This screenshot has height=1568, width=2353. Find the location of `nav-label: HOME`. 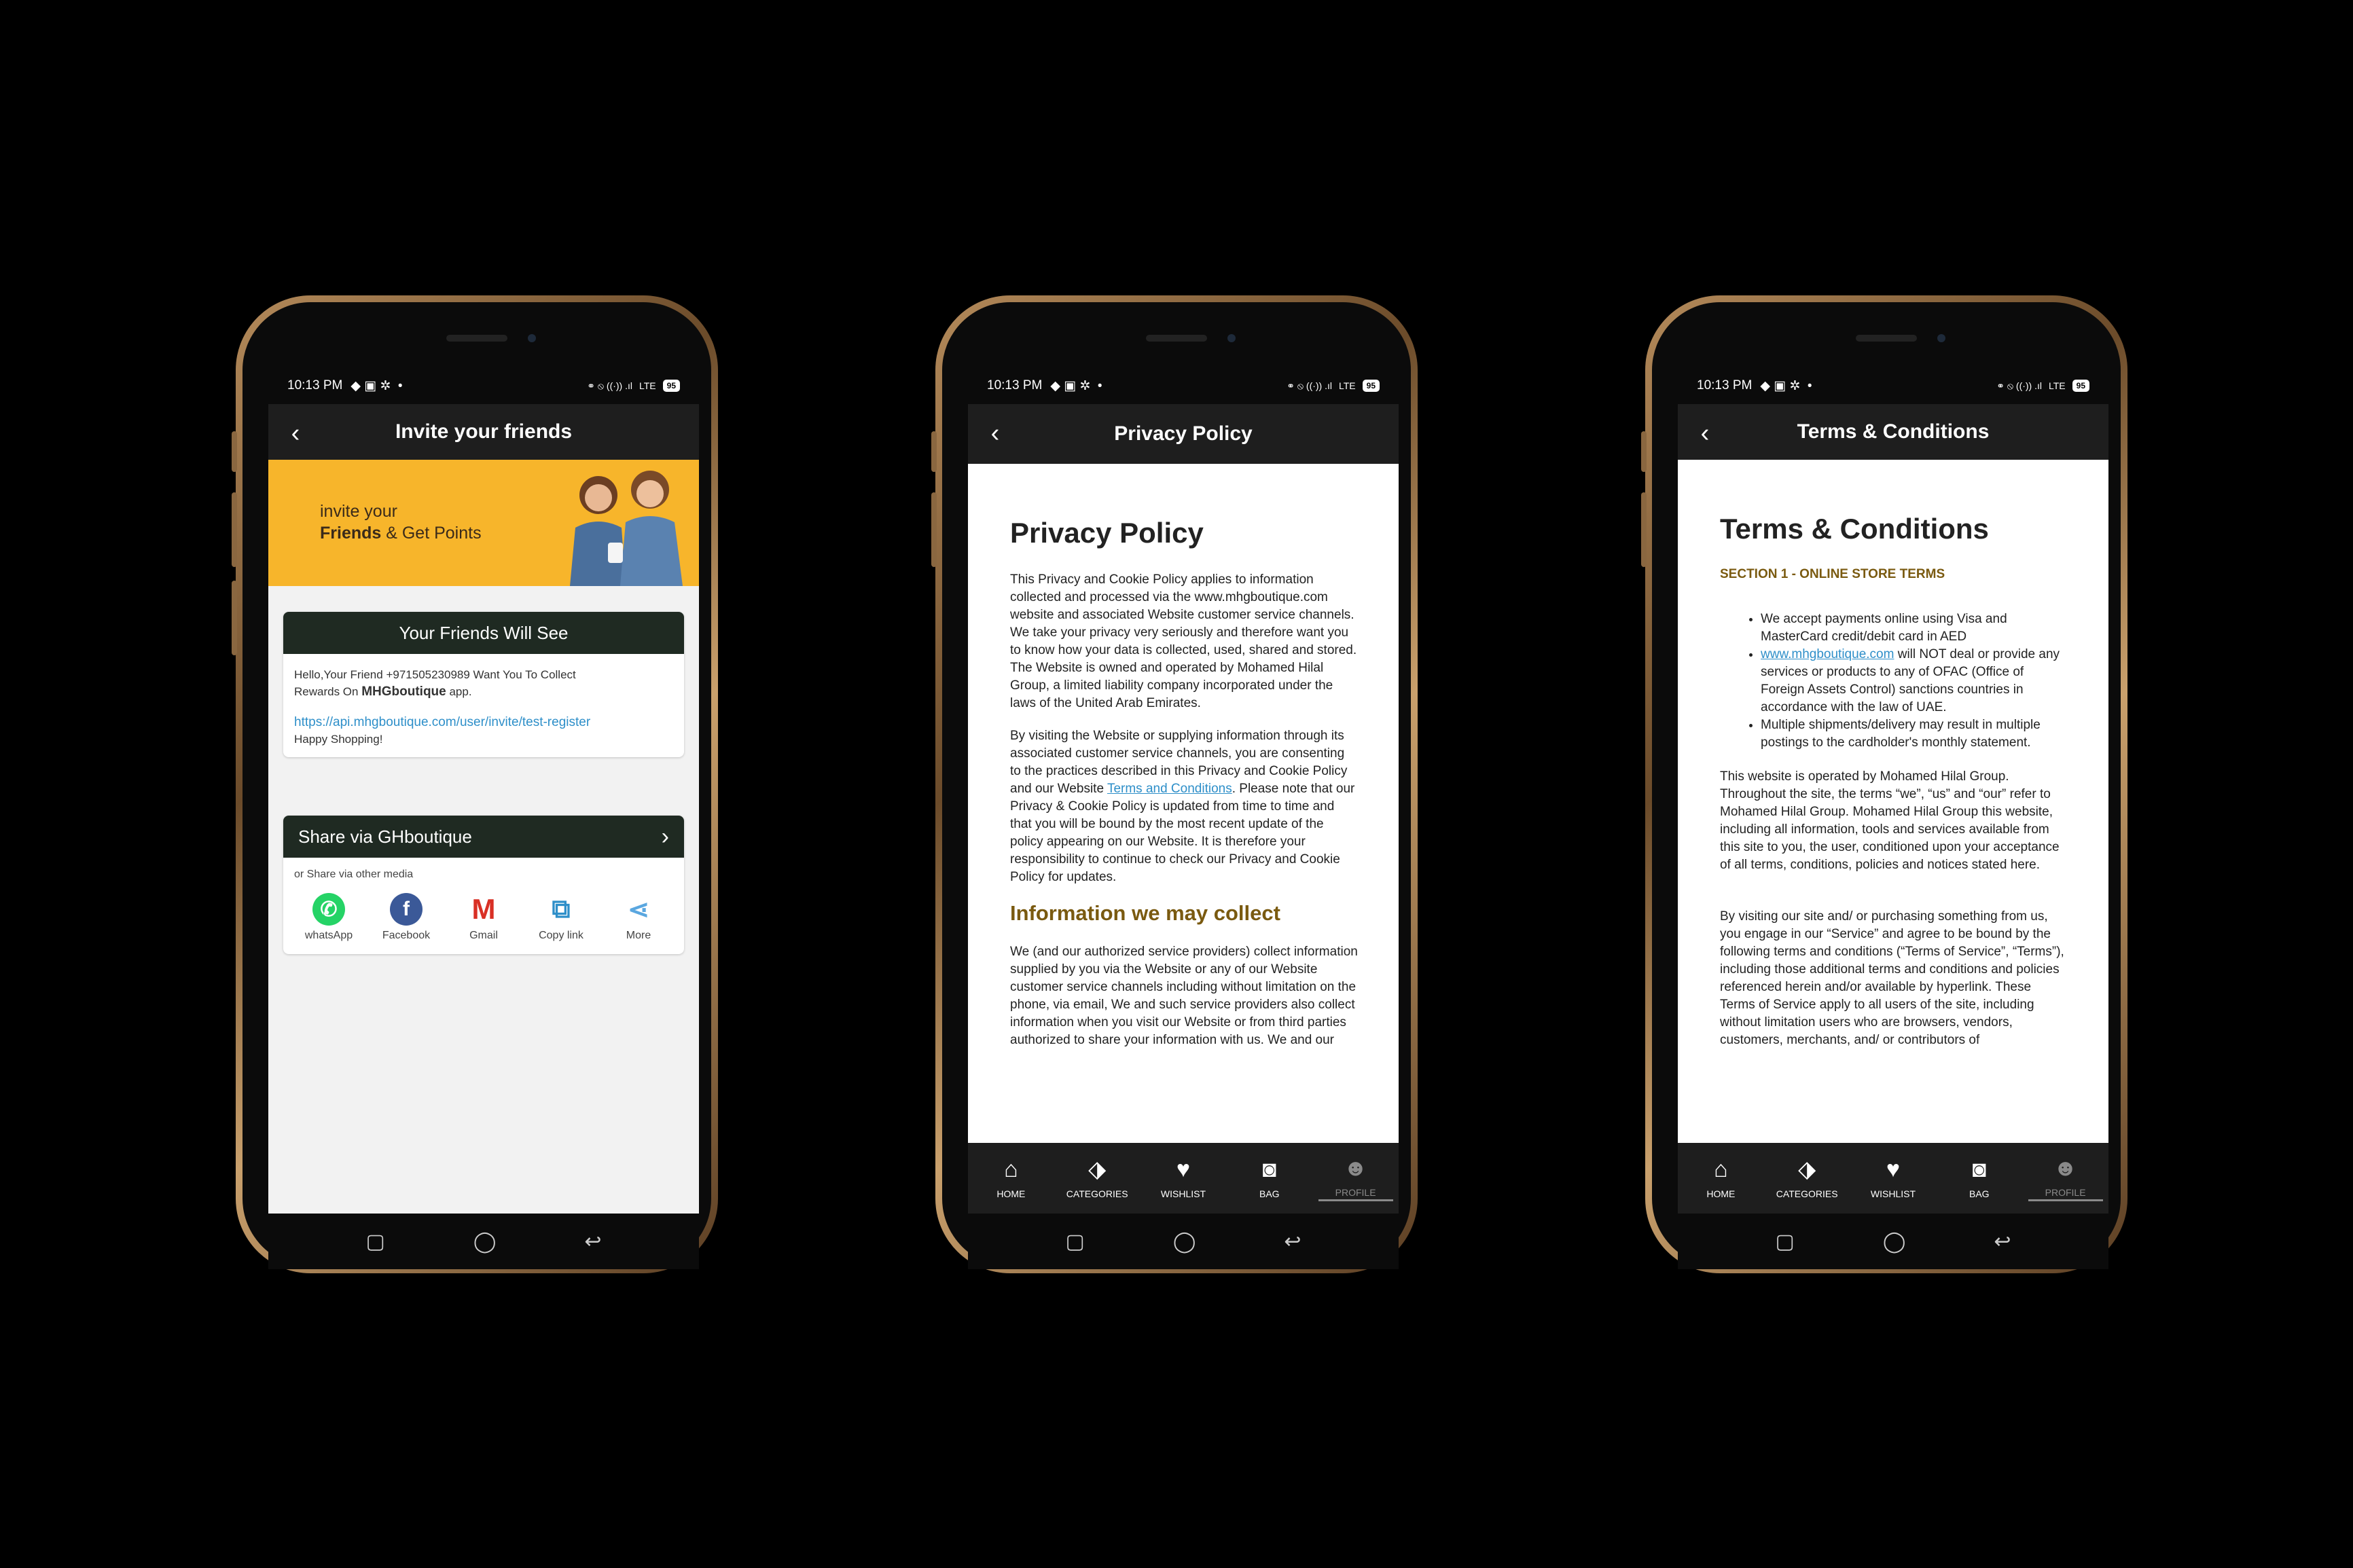

nav-label: HOME is located at coordinates (1011, 1193).